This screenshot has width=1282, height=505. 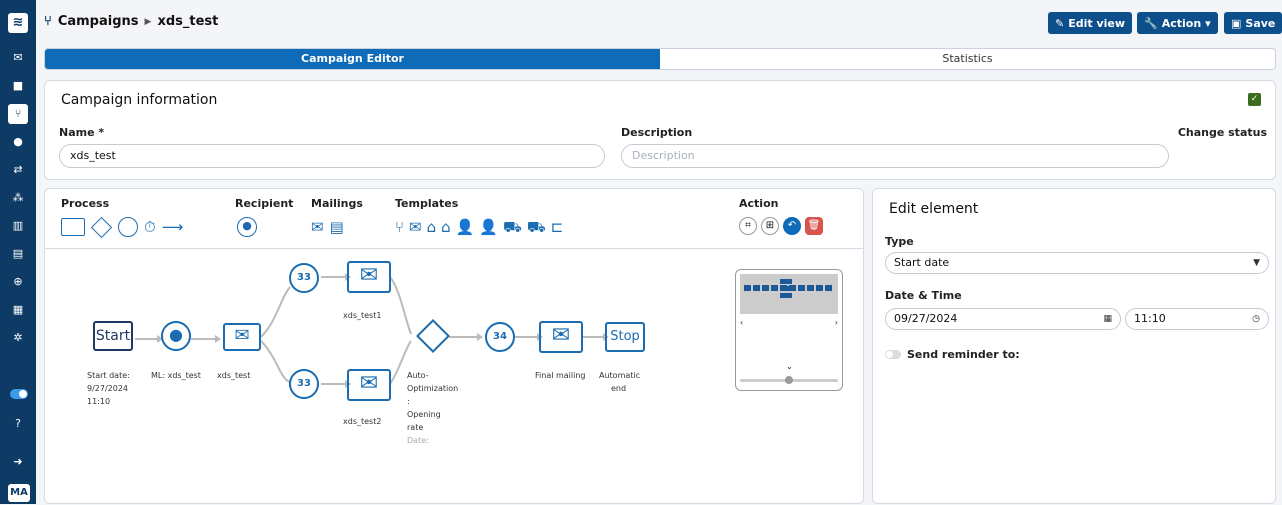 What do you see at coordinates (332, 156) in the screenshot?
I see `name-input: xds_test` at bounding box center [332, 156].